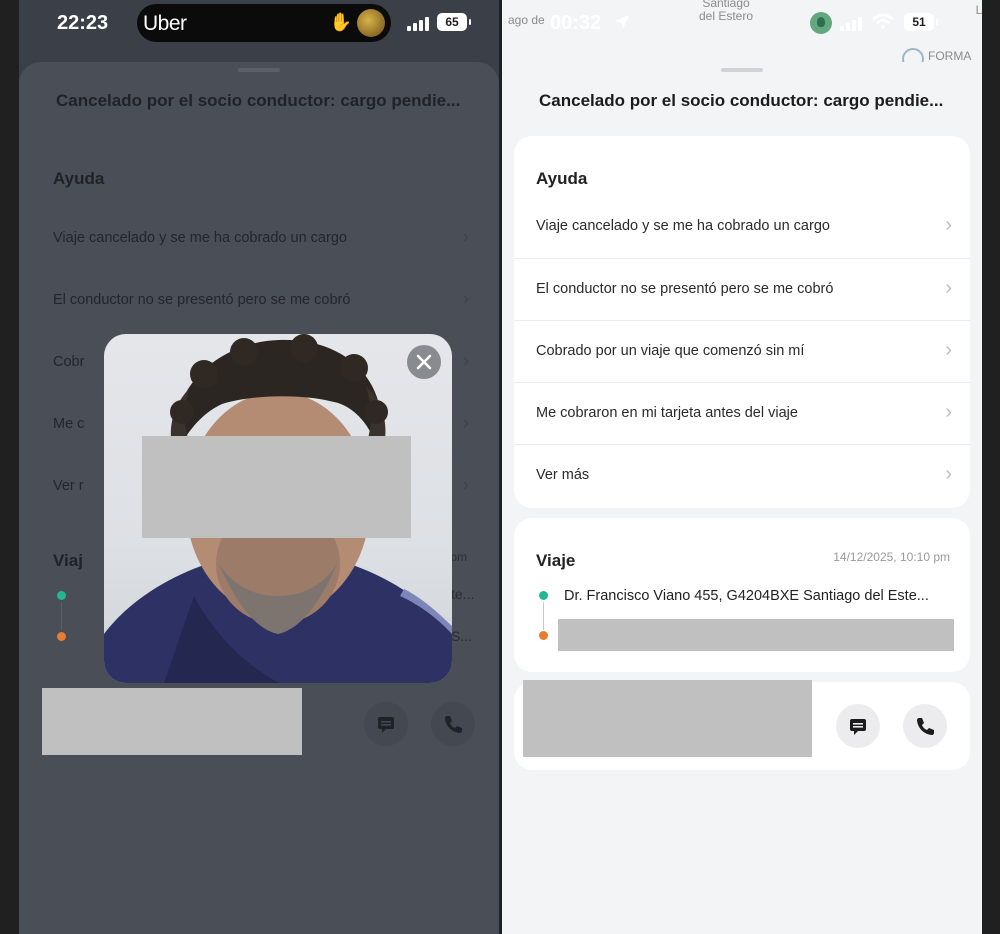 The image size is (1000, 934). What do you see at coordinates (756, 635) in the screenshot?
I see `redacted-dropoff-address` at bounding box center [756, 635].